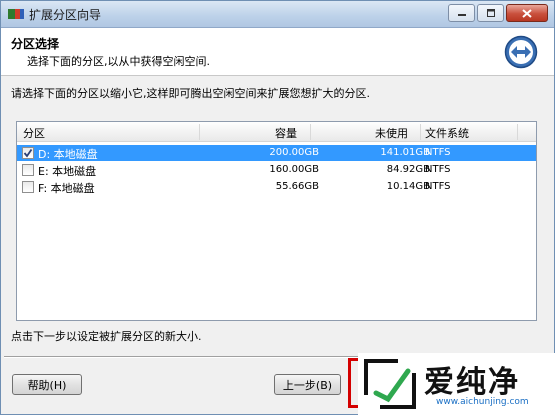  What do you see at coordinates (118, 61) in the screenshot?
I see `page-subtitle: 选择下面的分区,以从中获得空闲空间.` at bounding box center [118, 61].